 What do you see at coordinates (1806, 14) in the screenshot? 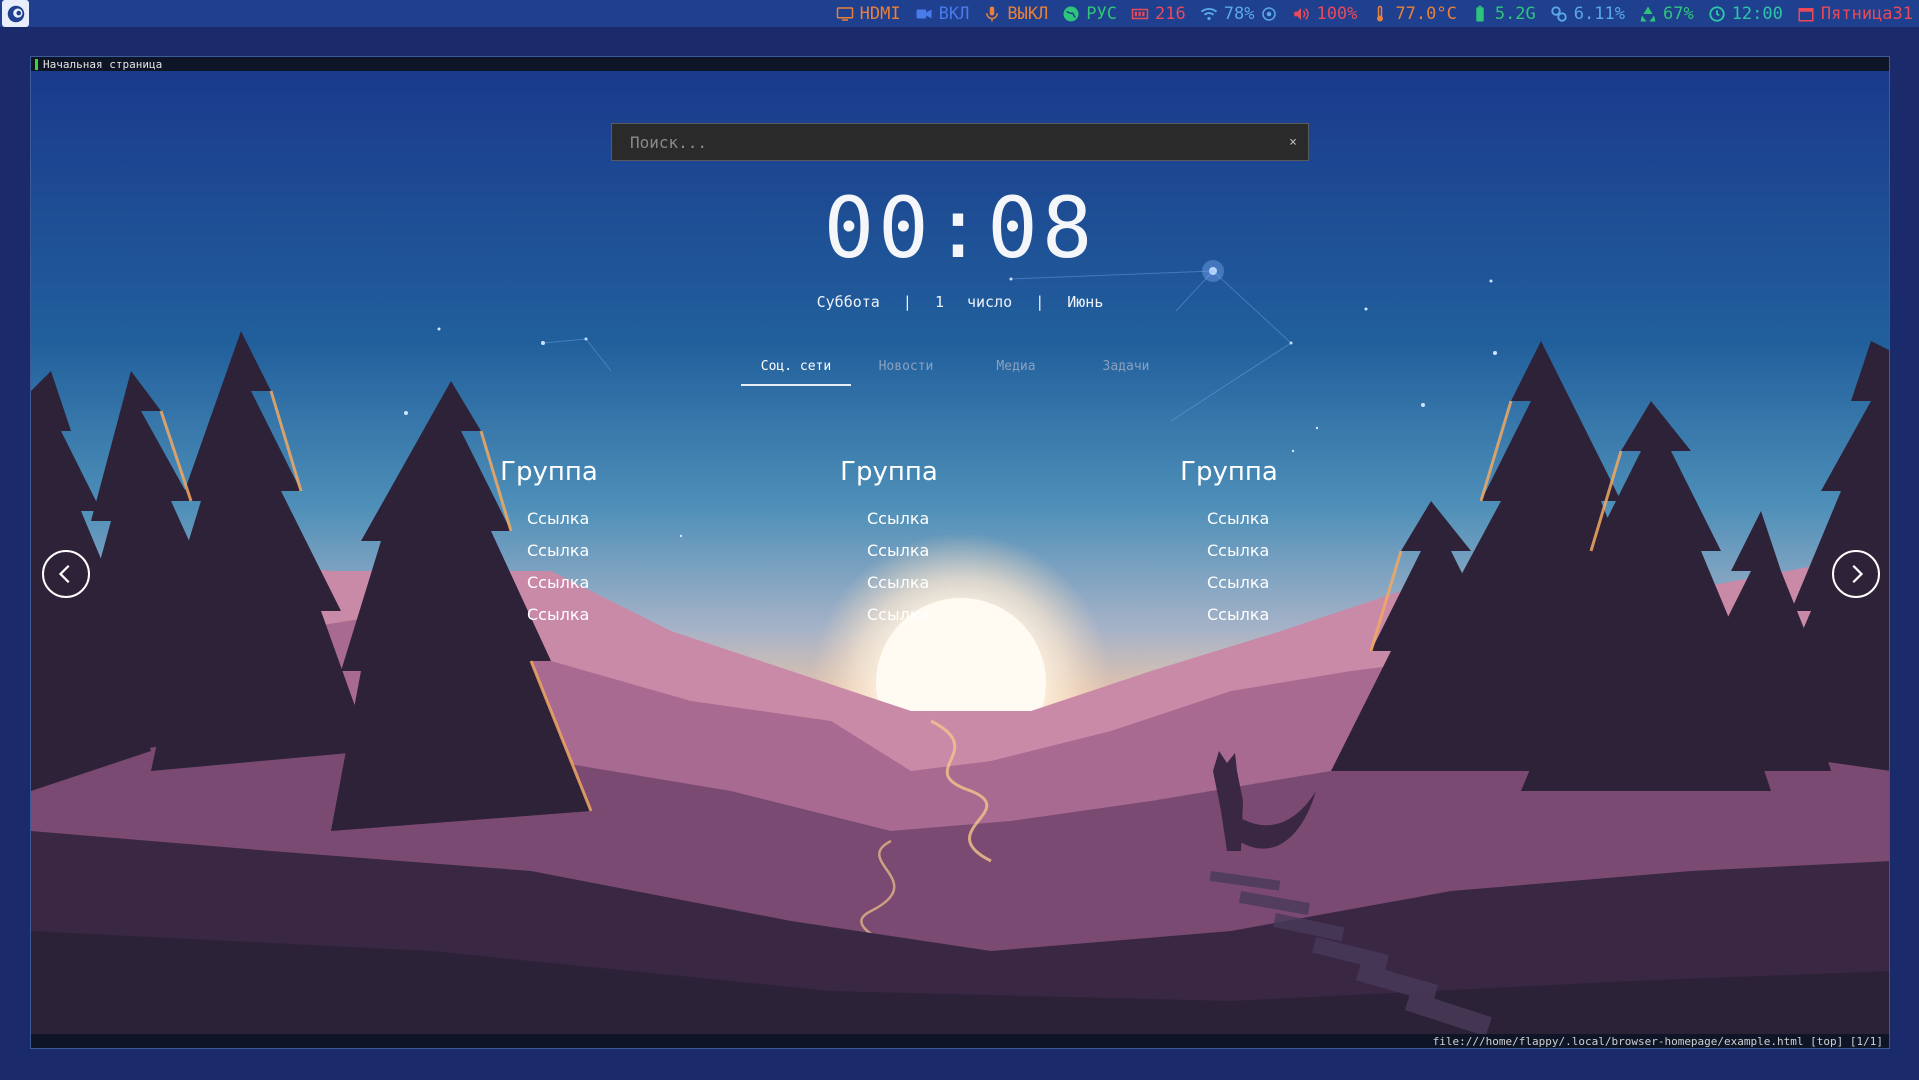
I see `calendar-icon` at bounding box center [1806, 14].